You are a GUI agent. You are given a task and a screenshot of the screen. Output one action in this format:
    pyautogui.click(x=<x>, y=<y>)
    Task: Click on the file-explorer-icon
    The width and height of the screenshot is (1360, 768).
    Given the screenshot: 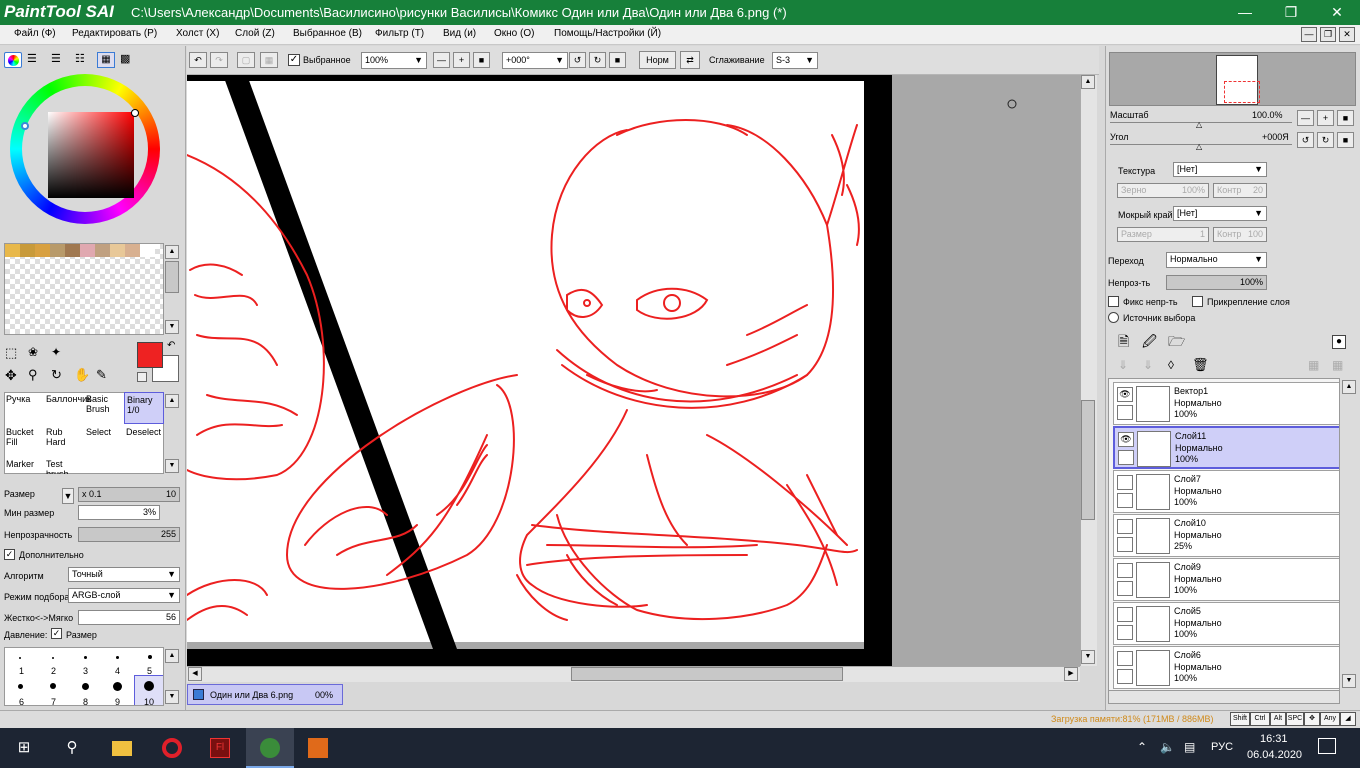 What is the action you would take?
    pyautogui.click(x=122, y=748)
    